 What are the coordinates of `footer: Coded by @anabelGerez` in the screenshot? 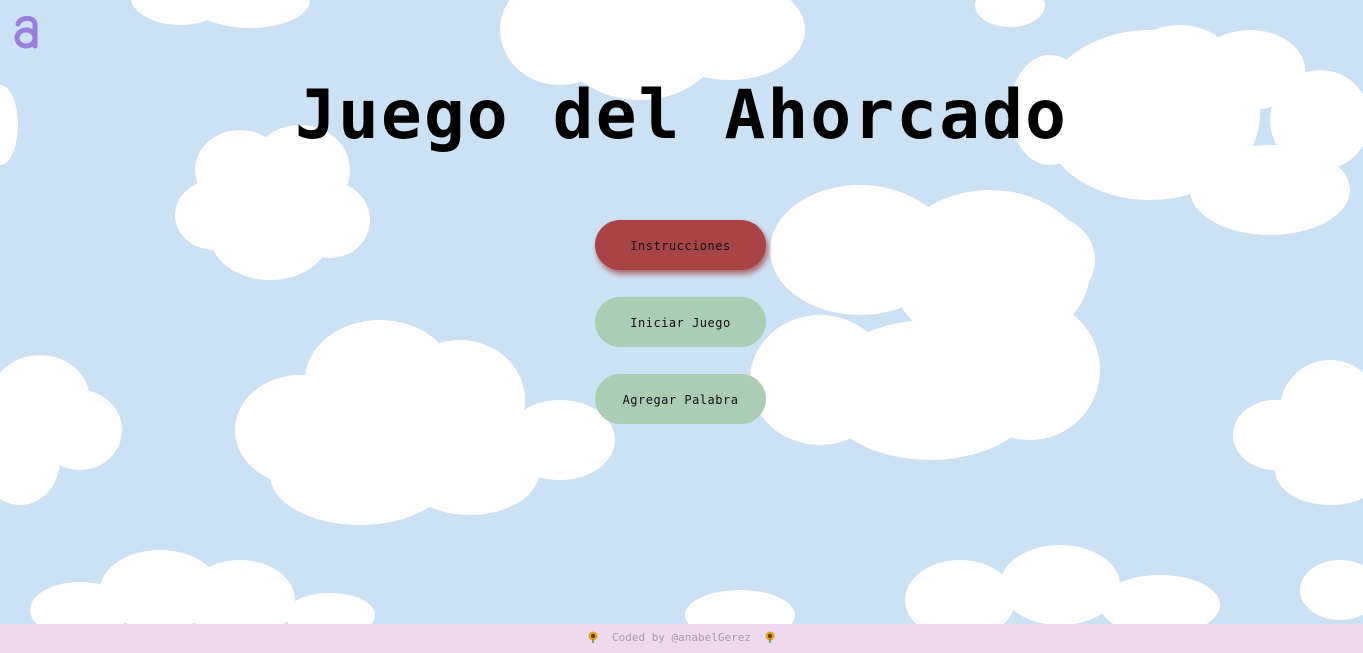 It's located at (681, 638).